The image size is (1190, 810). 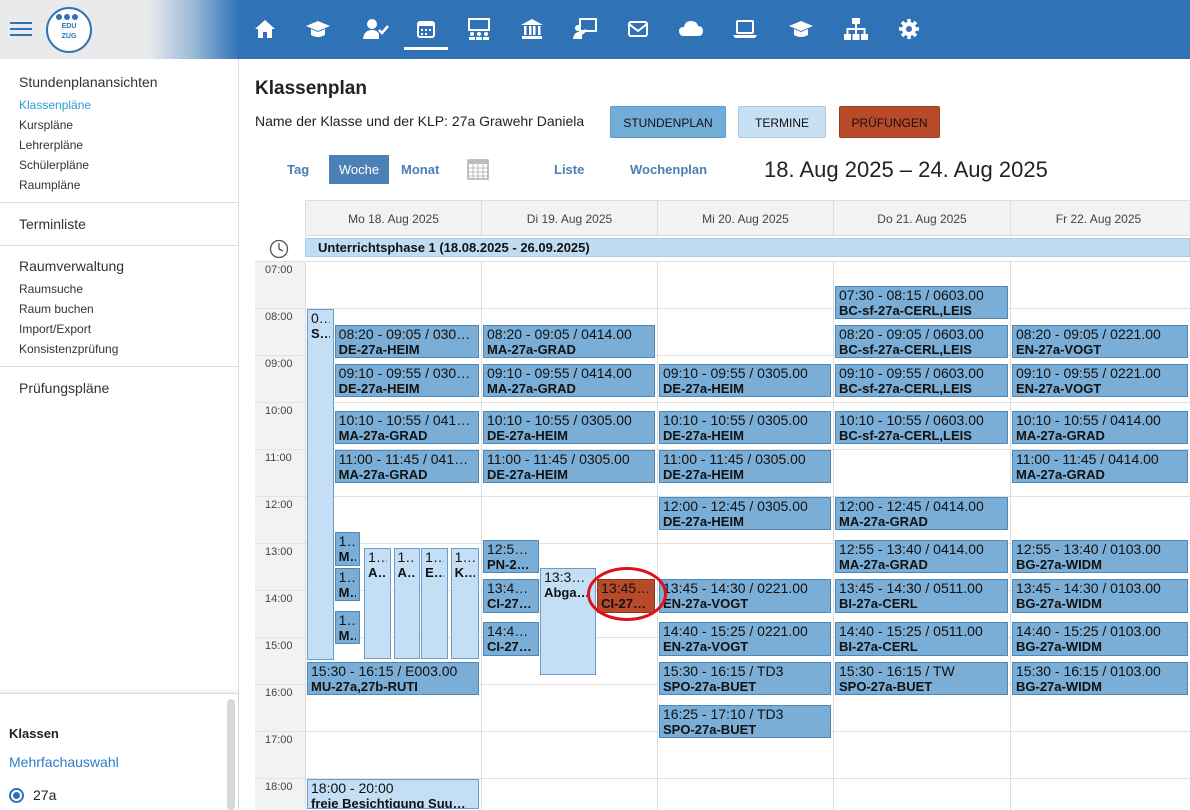 What do you see at coordinates (56, 309) in the screenshot?
I see `sidebar-item-raum-buchen: Raum buchen` at bounding box center [56, 309].